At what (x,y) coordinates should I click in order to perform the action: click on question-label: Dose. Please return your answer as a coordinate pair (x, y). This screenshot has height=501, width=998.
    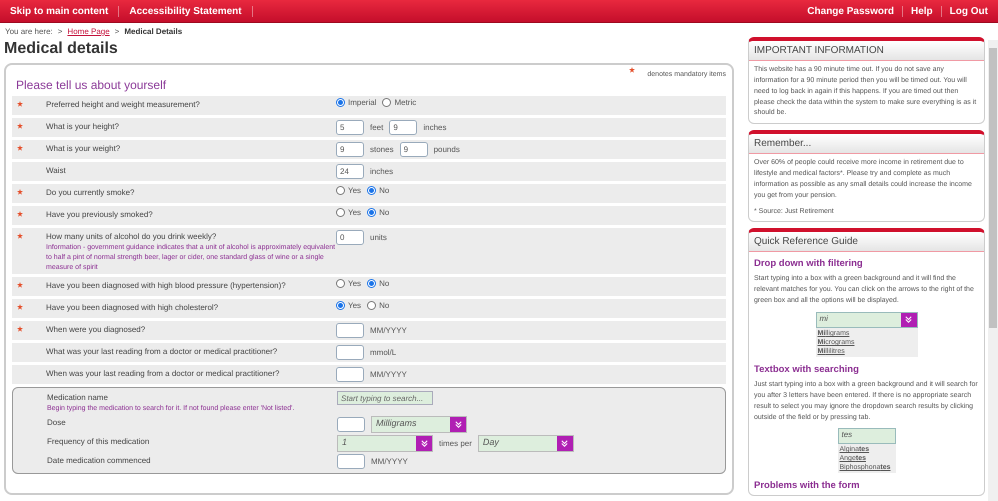
    Looking at the image, I should click on (57, 422).